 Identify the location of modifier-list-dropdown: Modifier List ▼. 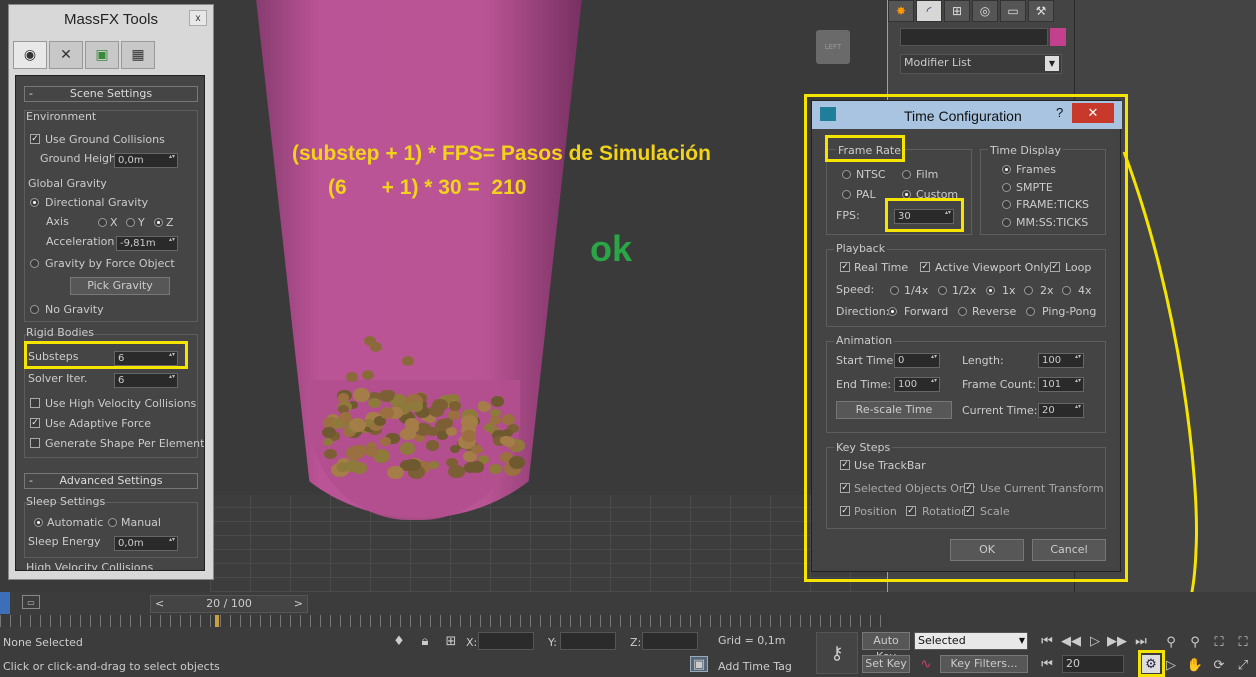
(981, 64).